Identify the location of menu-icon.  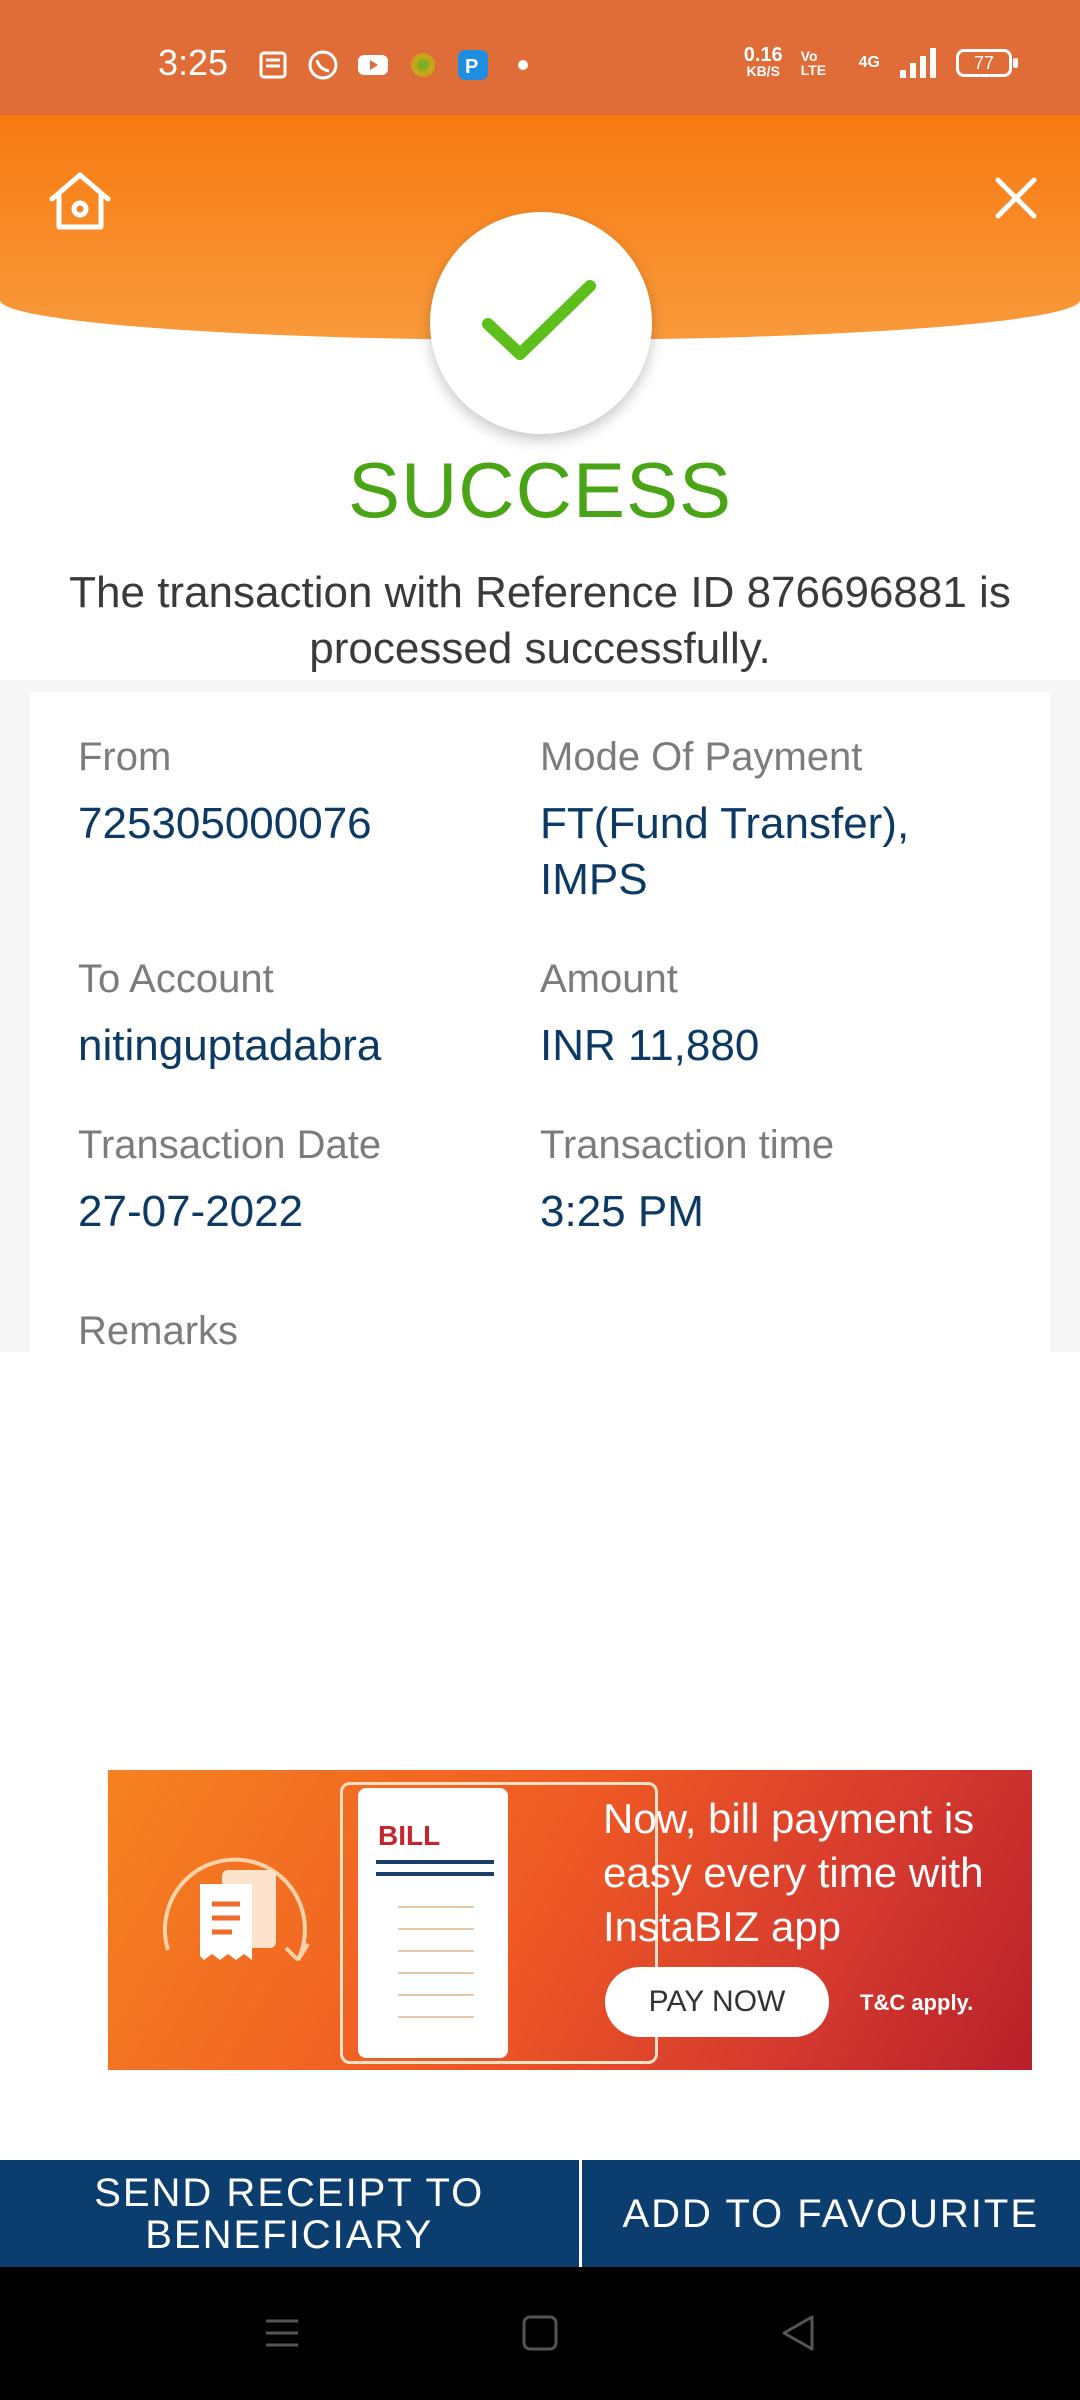
(282, 2333).